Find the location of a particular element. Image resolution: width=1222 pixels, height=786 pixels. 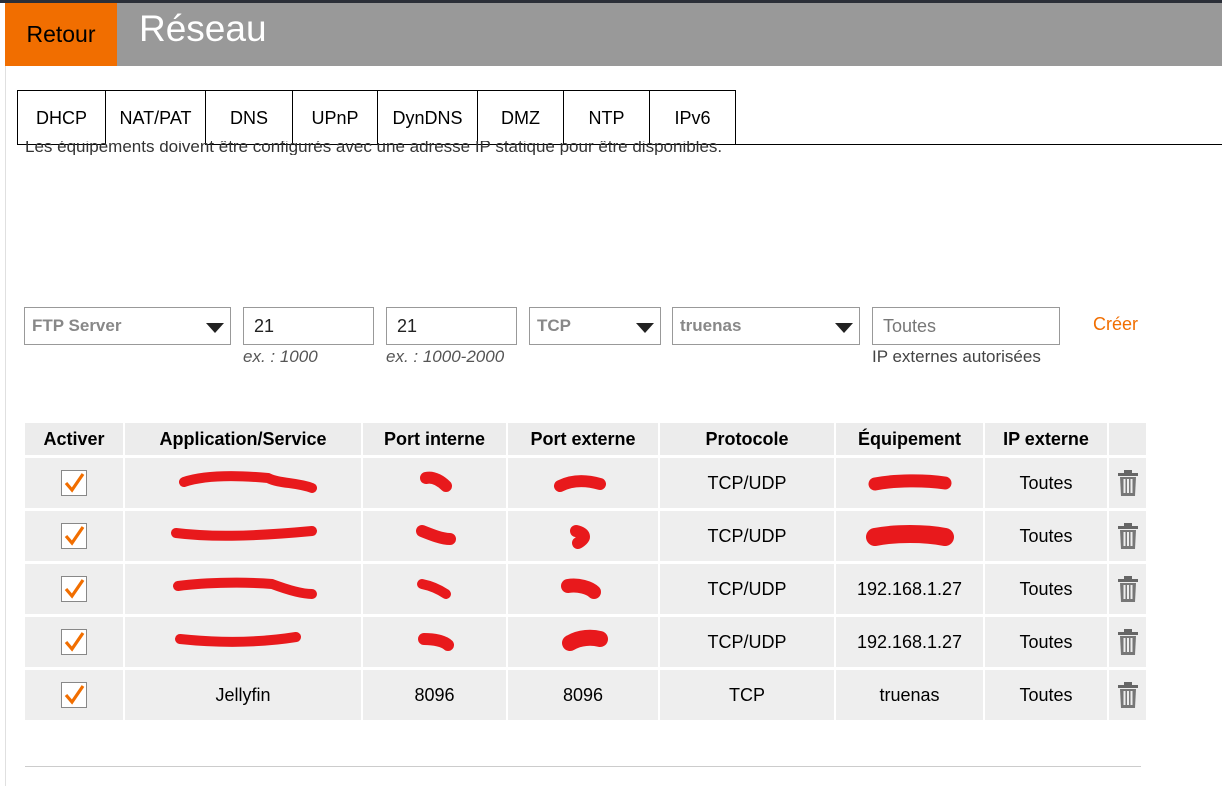

device-select: truenas is located at coordinates (766, 326).